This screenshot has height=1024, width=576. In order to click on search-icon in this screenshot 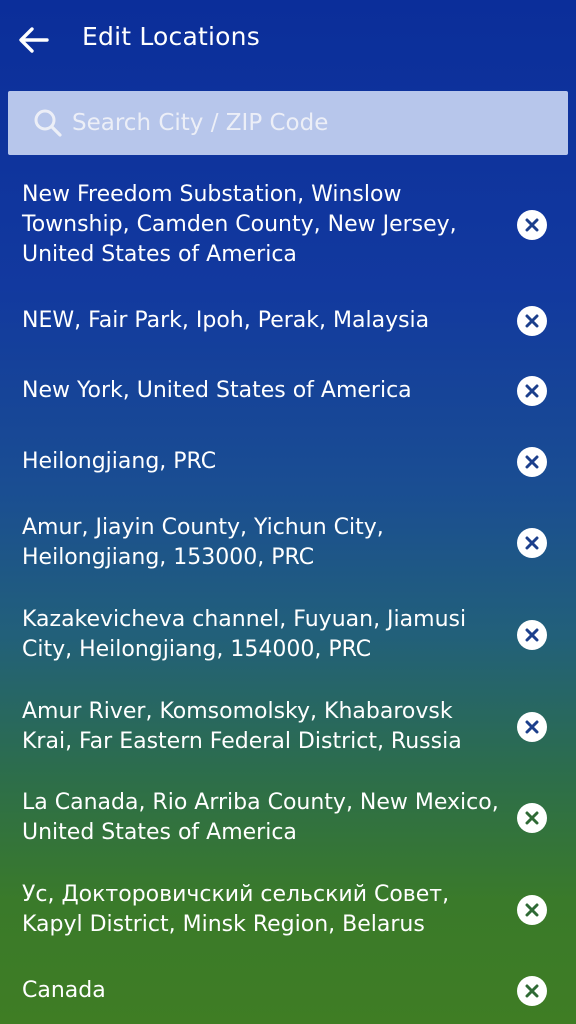, I will do `click(48, 123)`.